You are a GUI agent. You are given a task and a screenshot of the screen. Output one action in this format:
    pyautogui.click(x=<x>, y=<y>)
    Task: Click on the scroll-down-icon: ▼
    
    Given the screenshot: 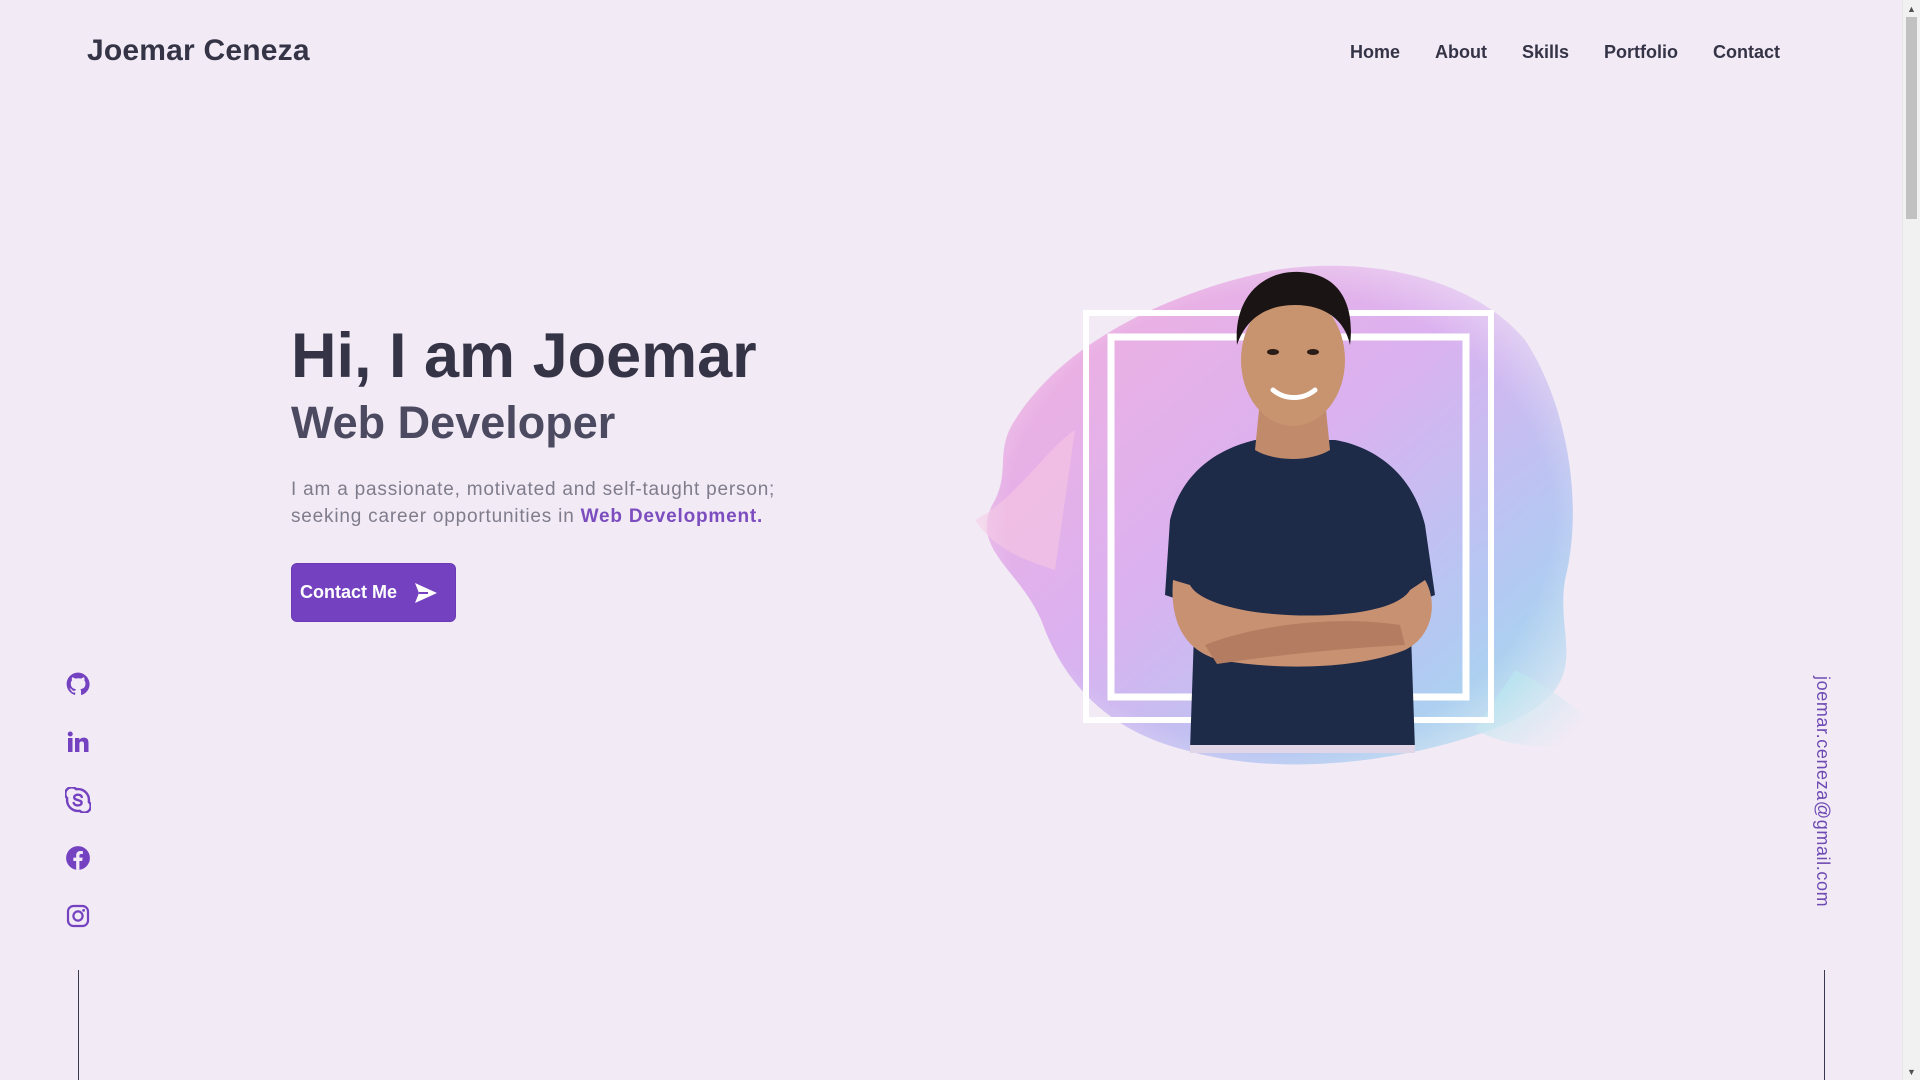 What is the action you would take?
    pyautogui.click(x=1911, y=1071)
    